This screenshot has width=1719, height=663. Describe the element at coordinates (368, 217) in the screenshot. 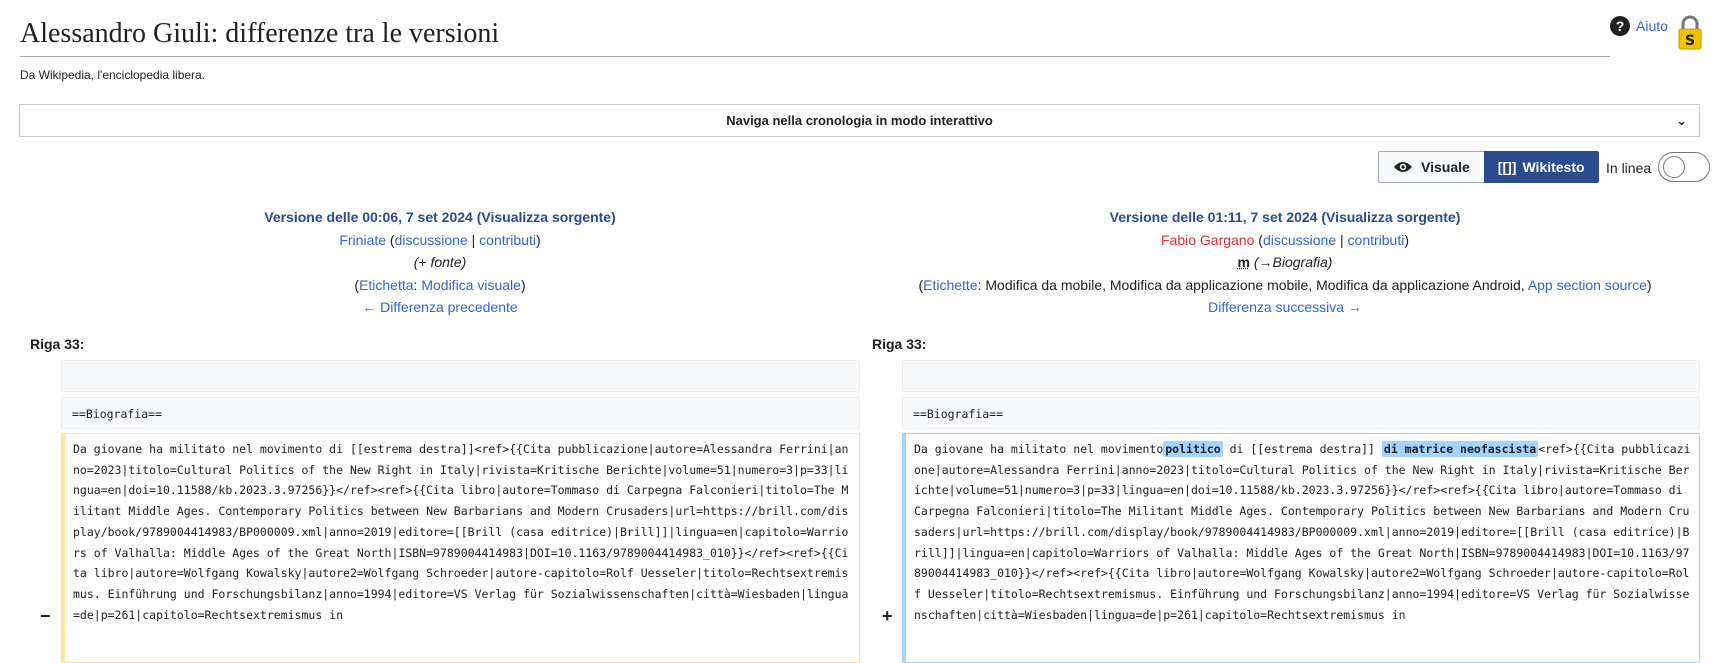

I see `old-version-link: Versione delle 00:06, 7 set 2024` at that location.